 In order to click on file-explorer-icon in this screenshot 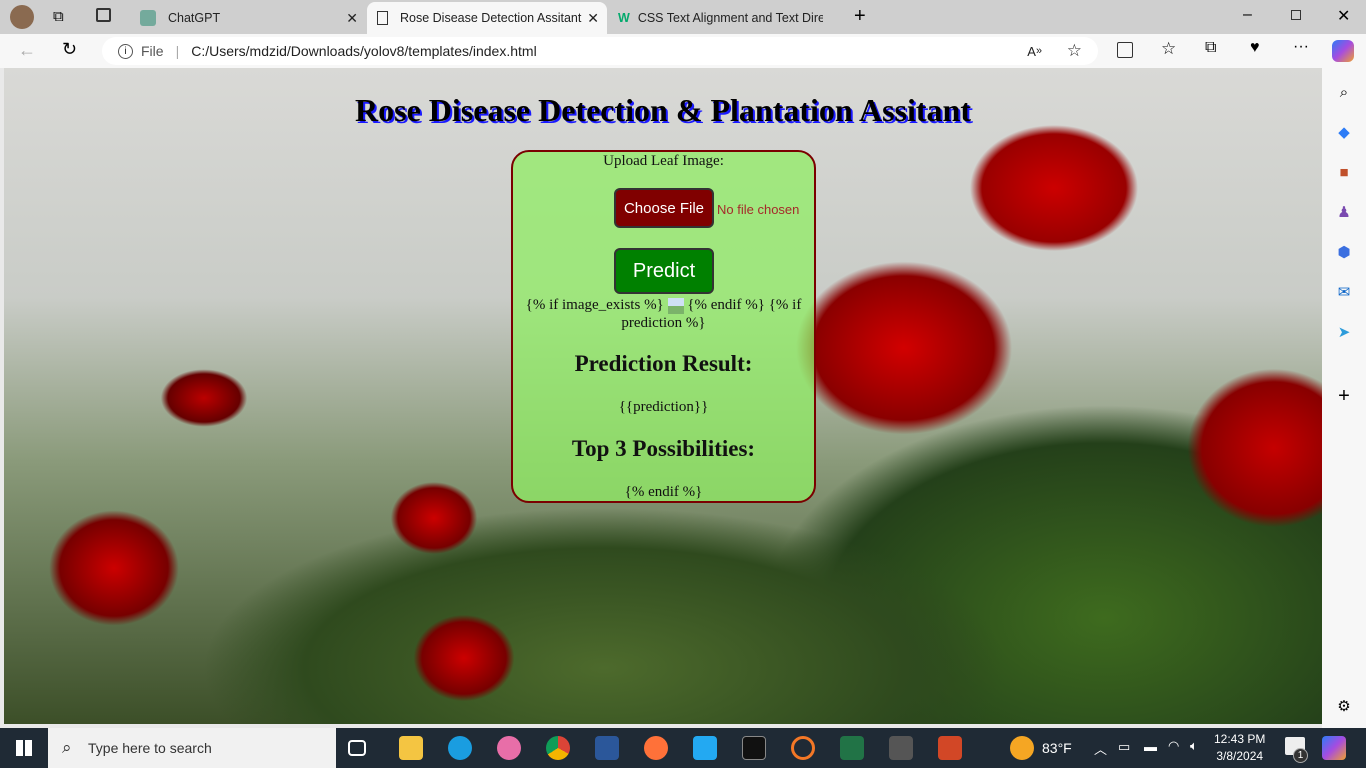, I will do `click(411, 748)`.